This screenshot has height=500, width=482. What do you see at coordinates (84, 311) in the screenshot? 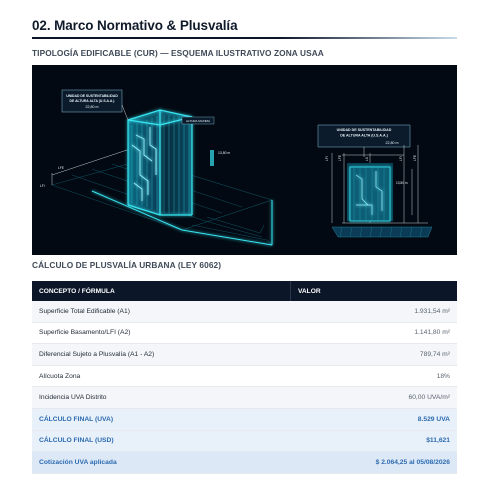
I see `row-label: Superficie Total Edificable (A1)` at bounding box center [84, 311].